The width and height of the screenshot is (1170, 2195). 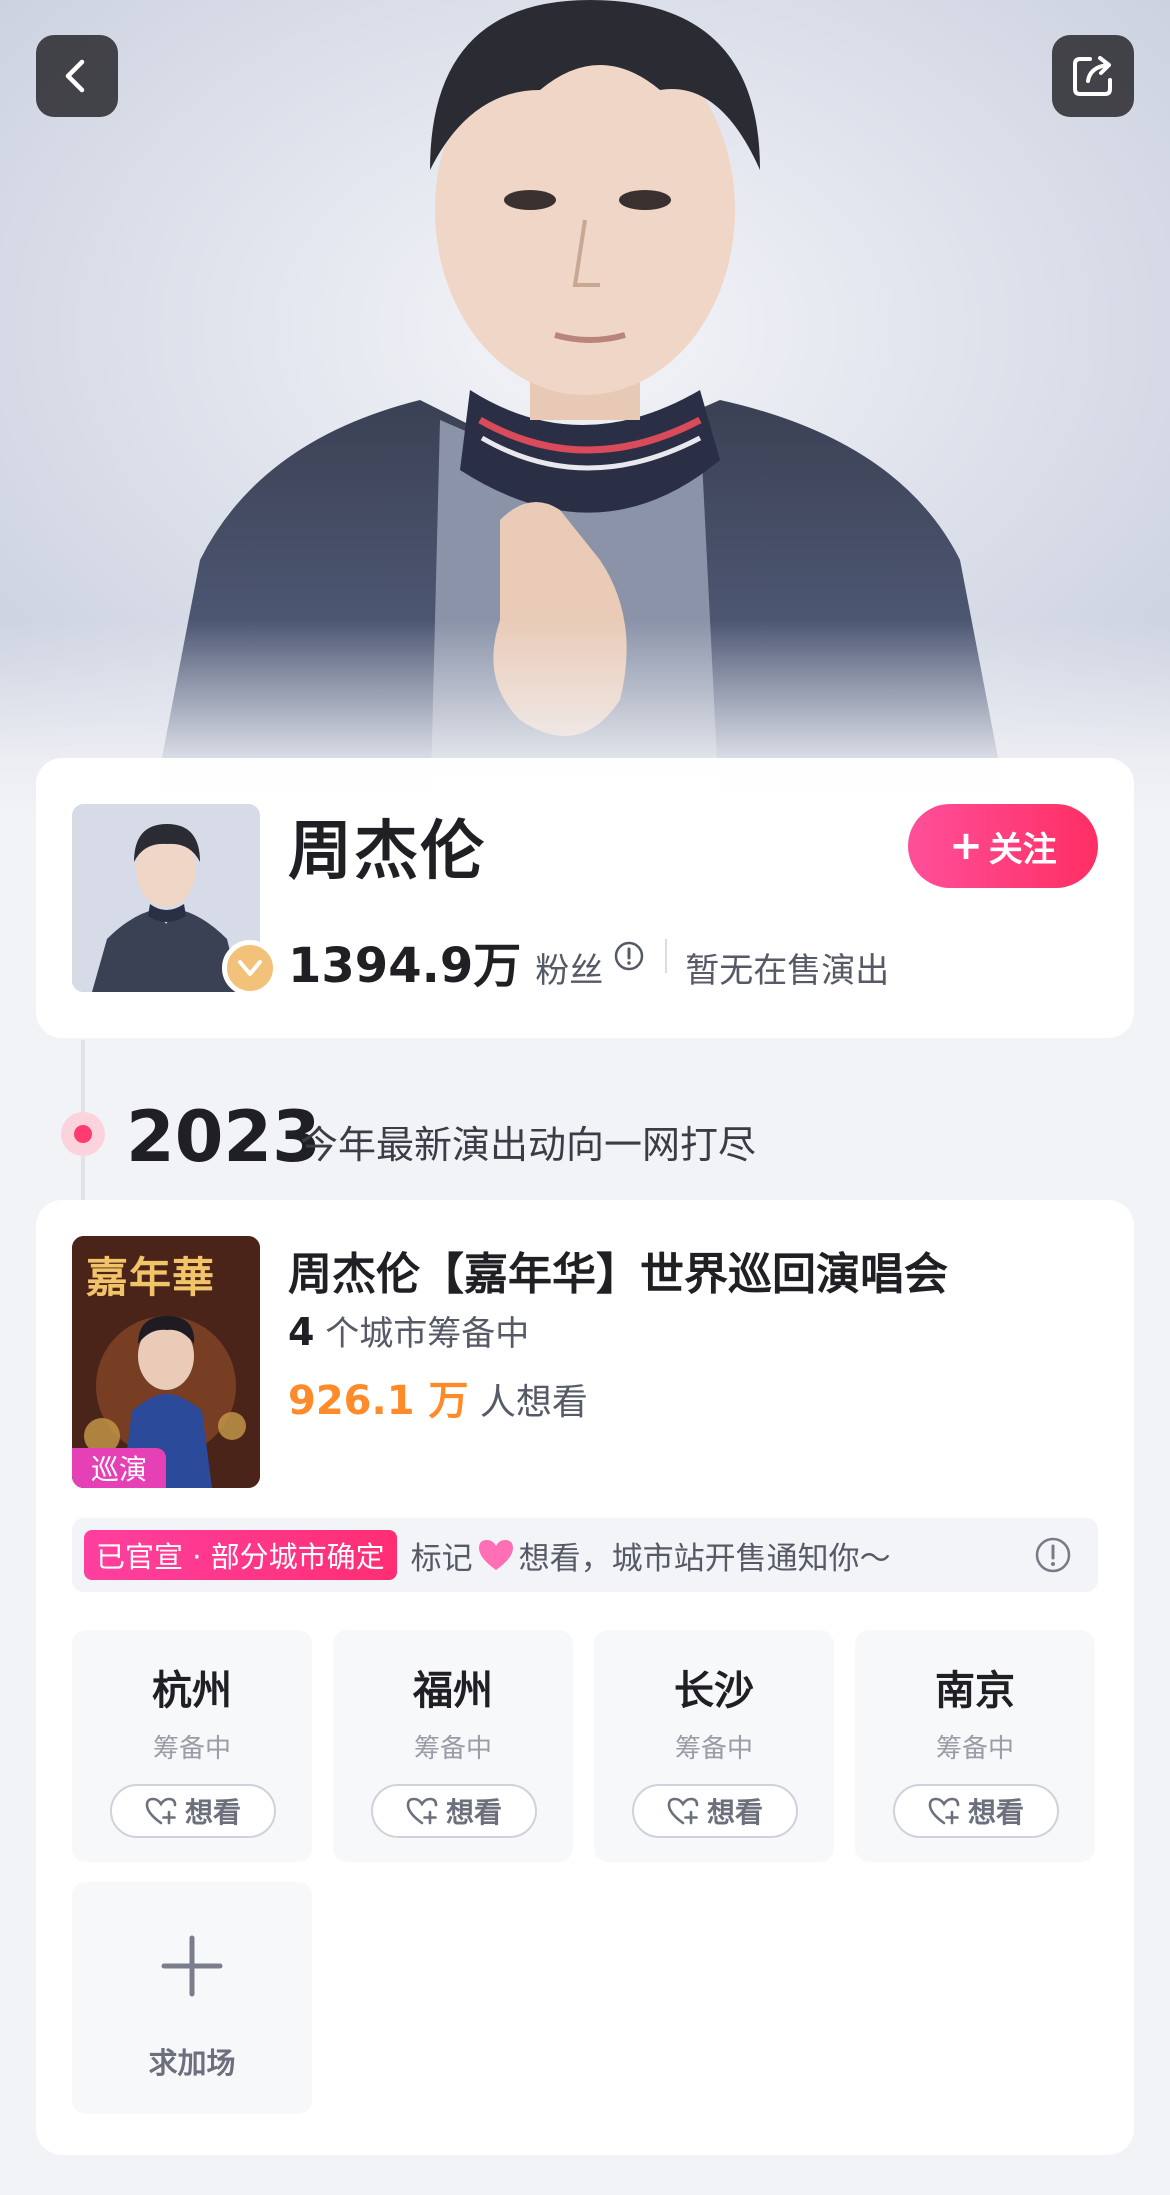 What do you see at coordinates (405, 966) in the screenshot?
I see `fans-count: 1394.9万` at bounding box center [405, 966].